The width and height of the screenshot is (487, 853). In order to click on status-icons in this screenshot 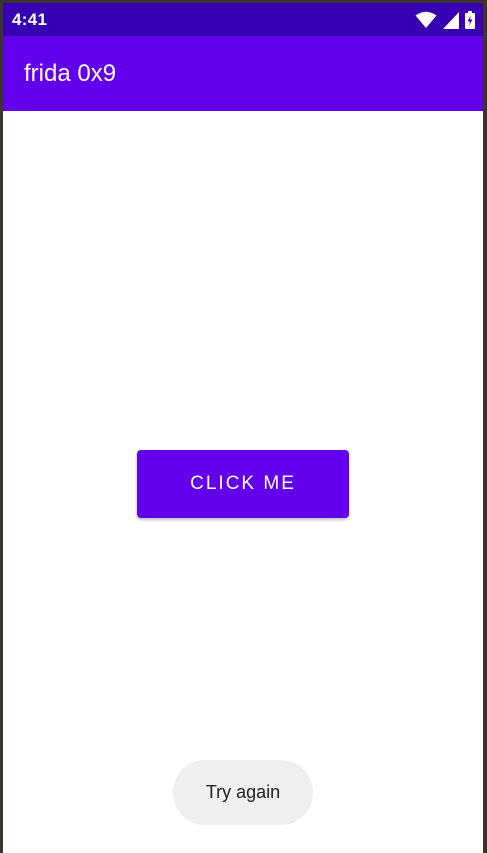, I will do `click(445, 20)`.